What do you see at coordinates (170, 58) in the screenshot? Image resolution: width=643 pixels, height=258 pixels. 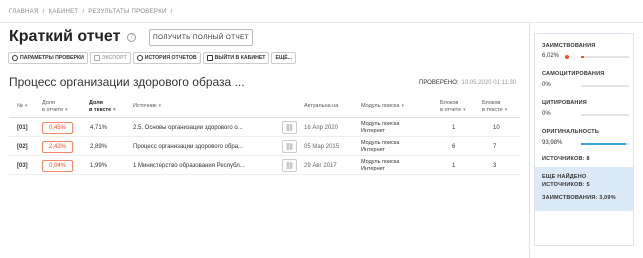 I see `history-label: ИСТОРИЯ ОТЧЕТОВ` at bounding box center [170, 58].